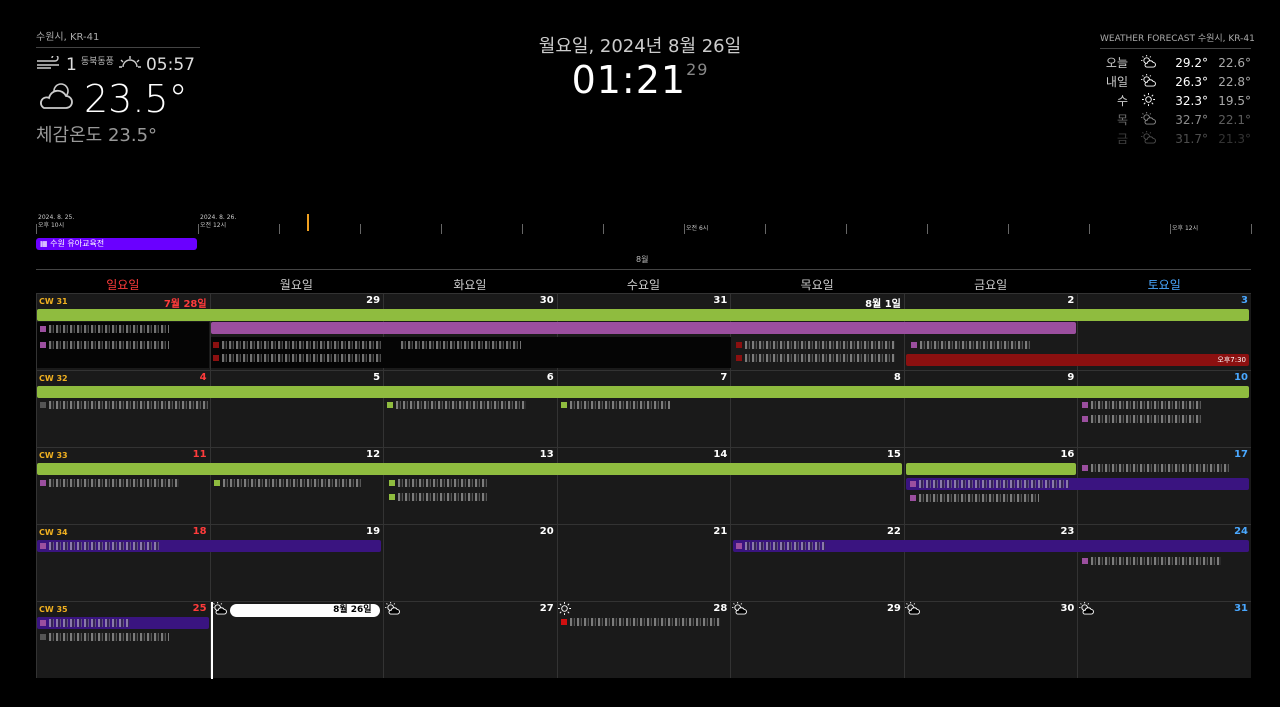  I want to click on week-number: CW 31, so click(53, 301).